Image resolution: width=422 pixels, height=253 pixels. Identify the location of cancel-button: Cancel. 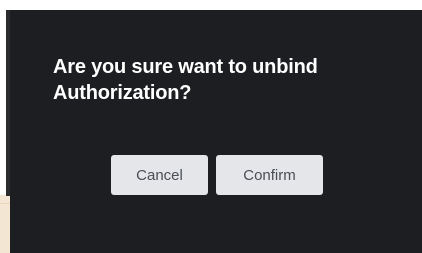
(159, 175).